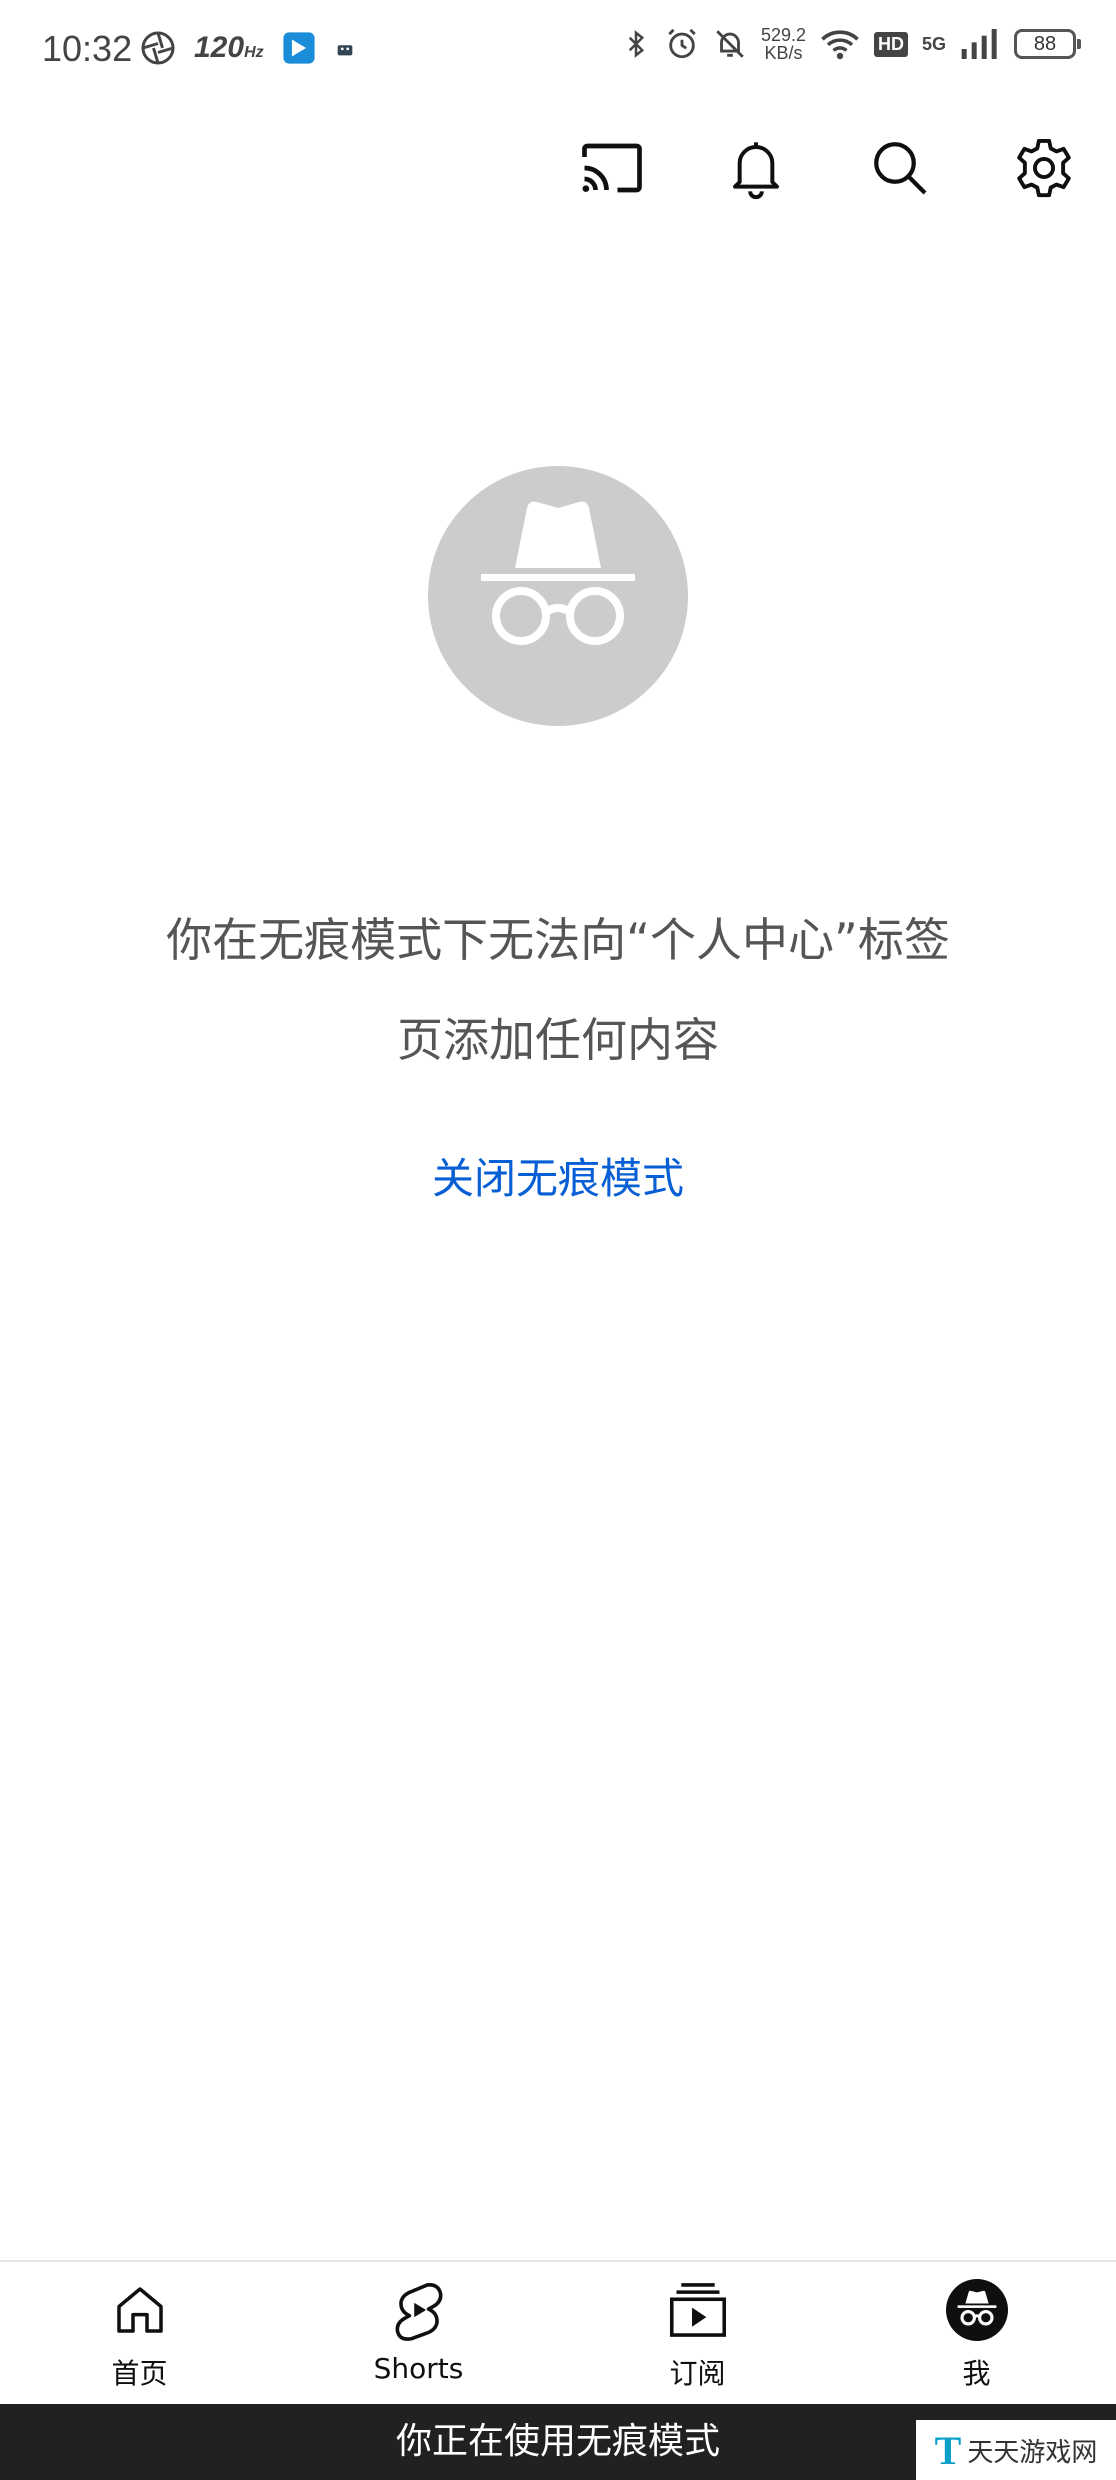 The image size is (1116, 2480). I want to click on cast-button, so click(612, 168).